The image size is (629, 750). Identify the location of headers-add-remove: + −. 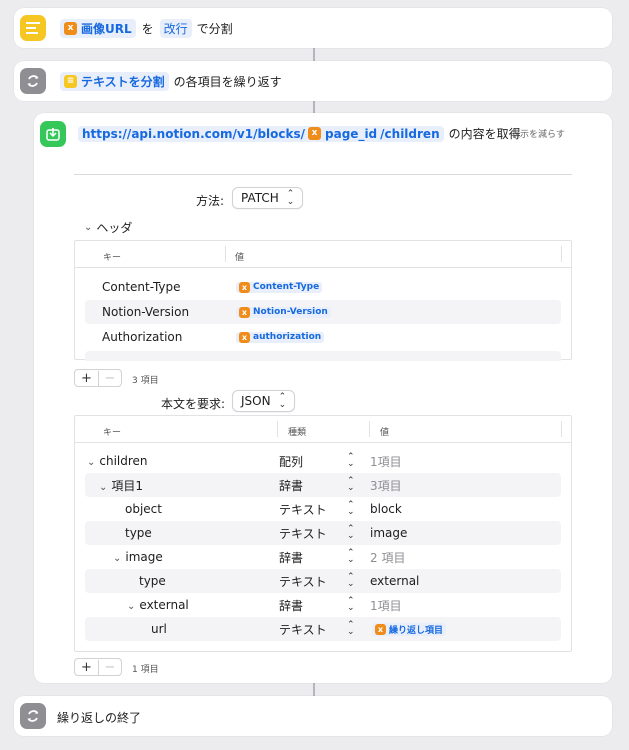
(98, 378).